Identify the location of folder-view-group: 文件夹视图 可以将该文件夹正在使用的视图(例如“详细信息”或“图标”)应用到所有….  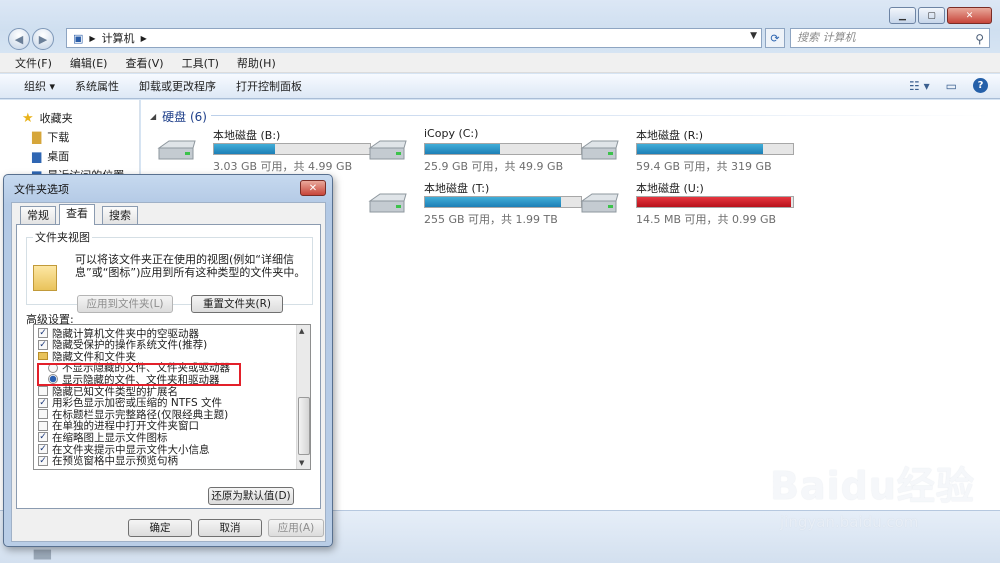
(169, 271).